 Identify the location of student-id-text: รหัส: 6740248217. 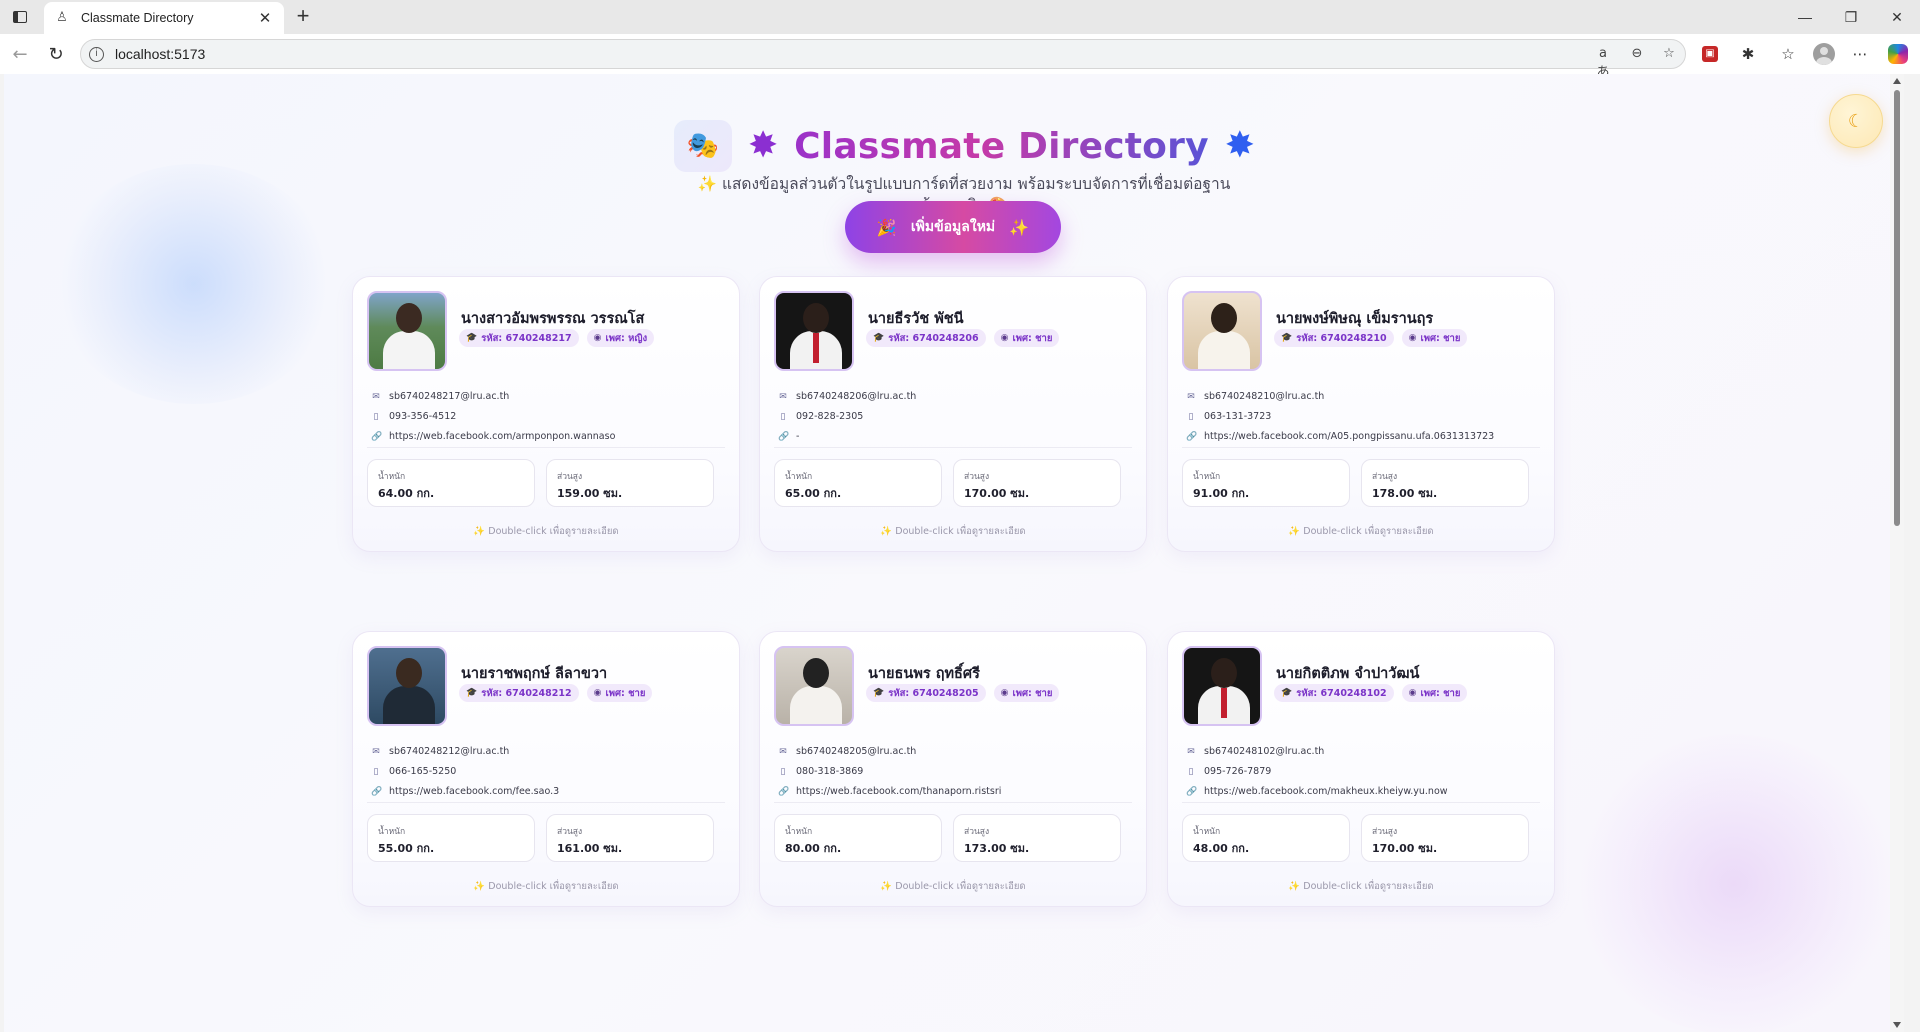
(526, 338).